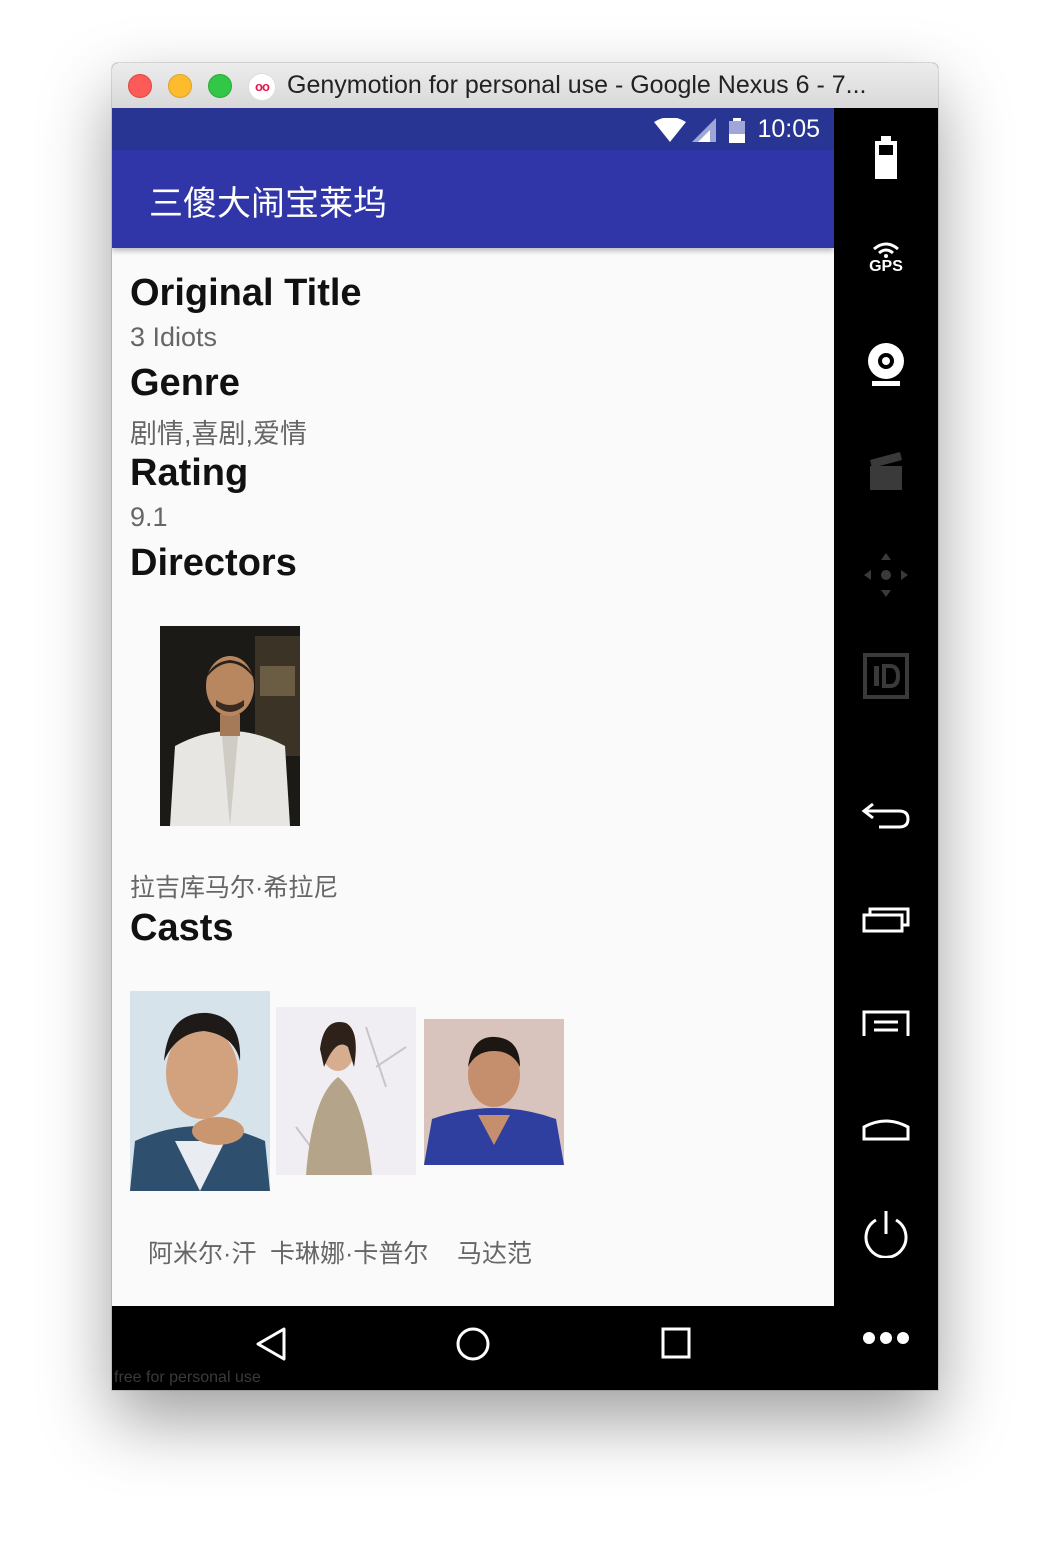 Image resolution: width=1050 pixels, height=1550 pixels. What do you see at coordinates (495, 1254) in the screenshot?
I see `cast-name: 马达范` at bounding box center [495, 1254].